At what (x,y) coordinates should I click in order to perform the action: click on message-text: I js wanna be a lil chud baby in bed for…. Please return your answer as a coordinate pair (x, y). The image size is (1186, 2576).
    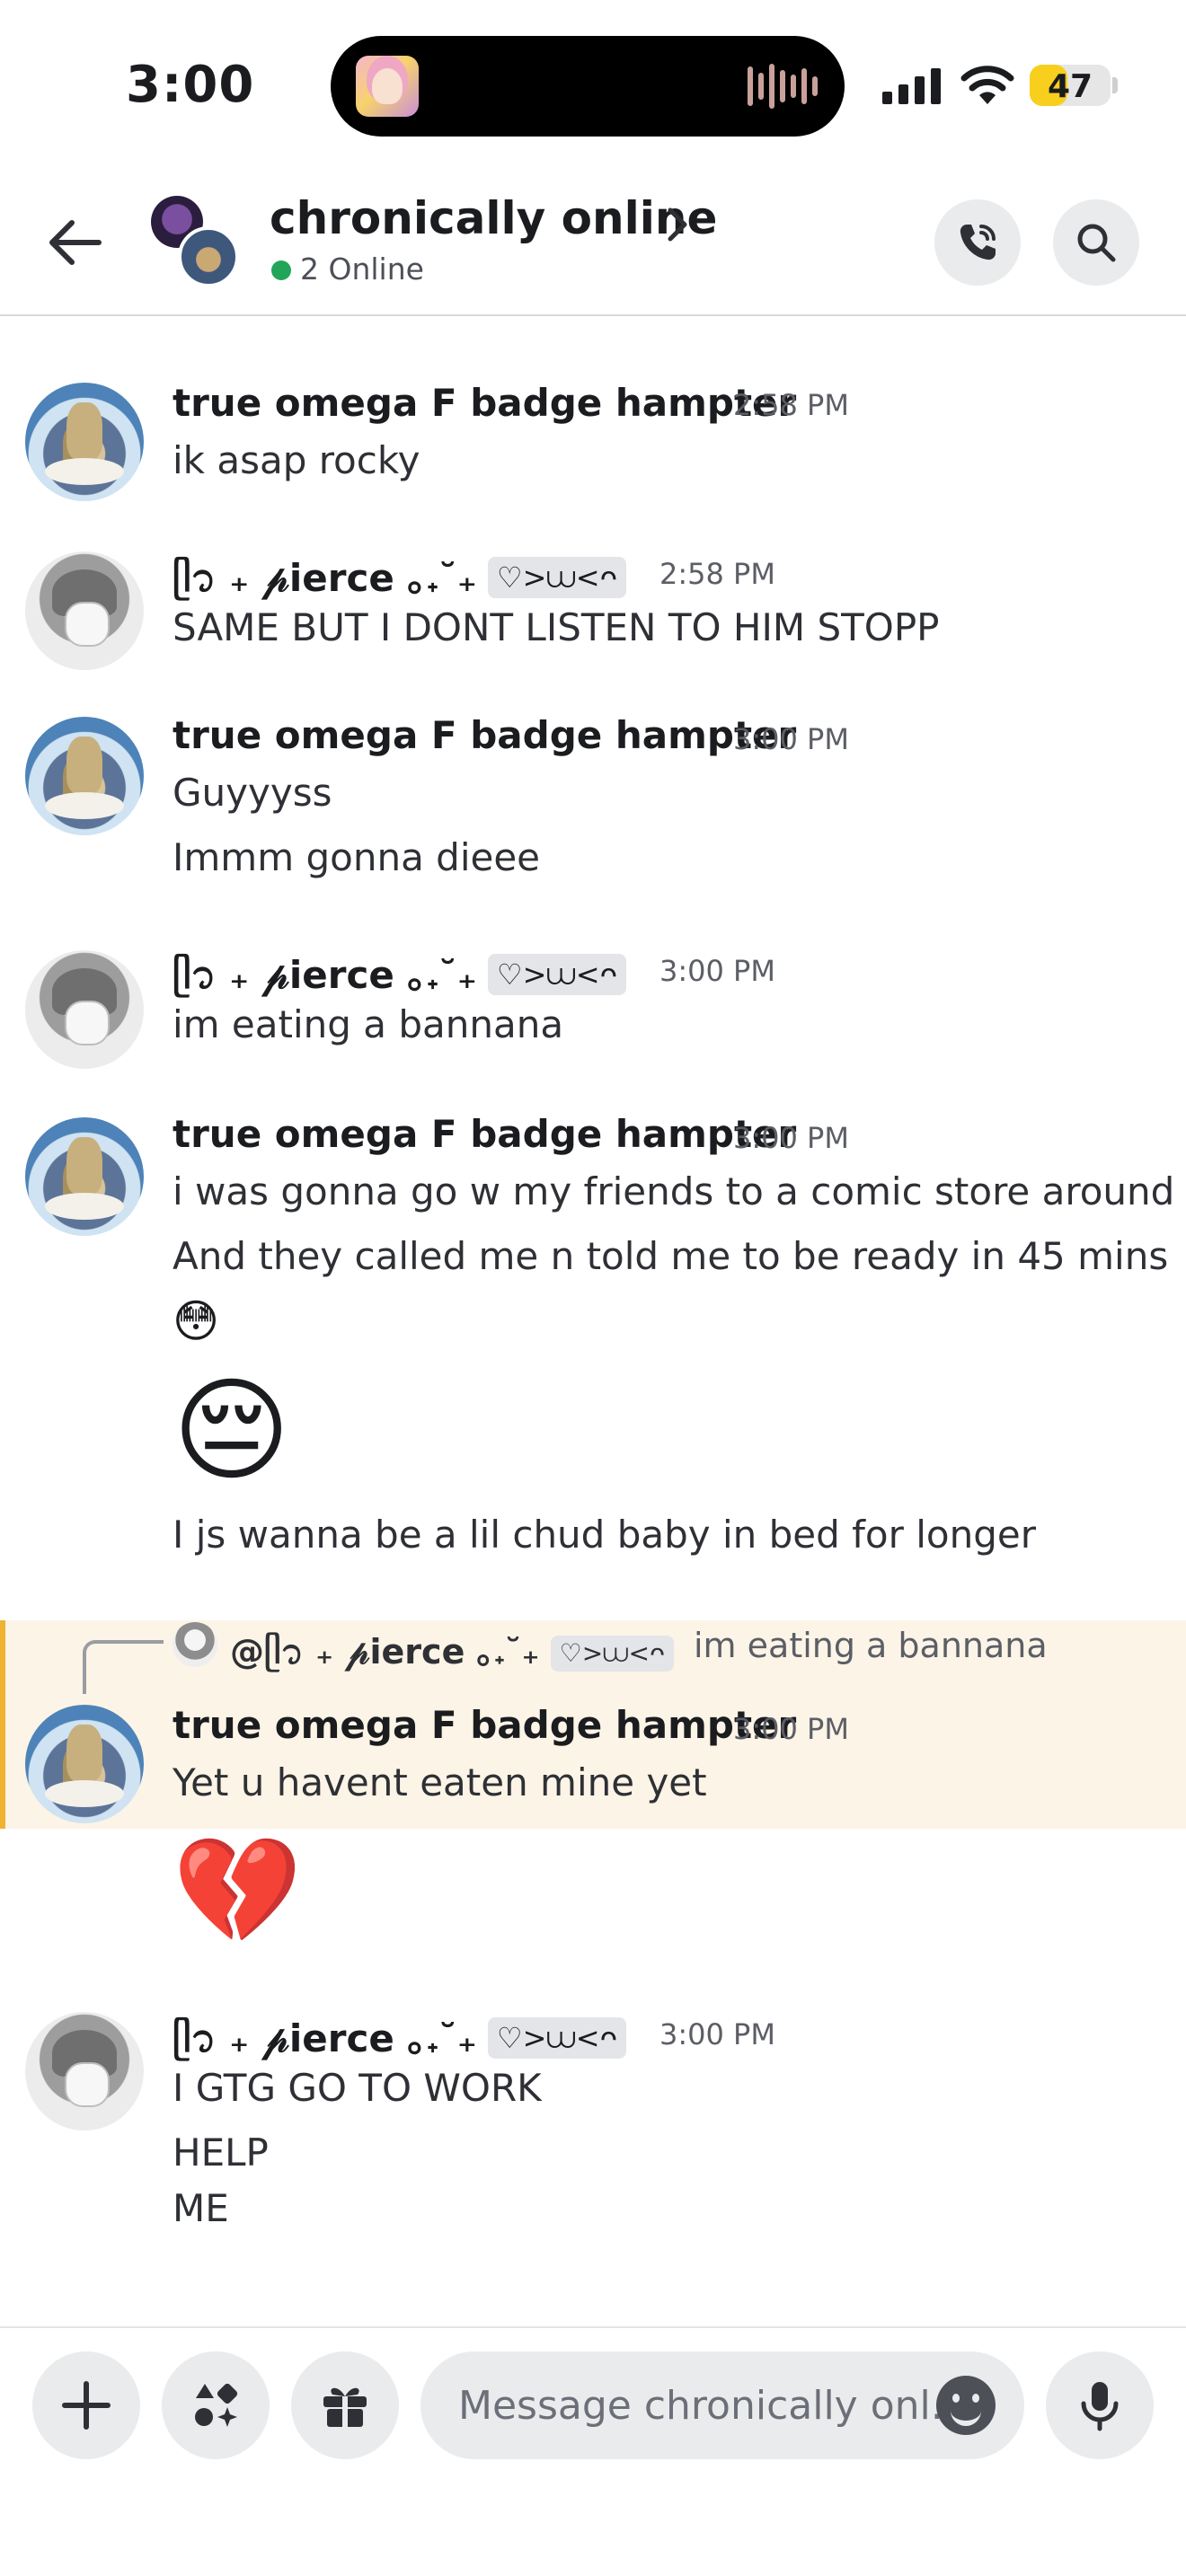
    Looking at the image, I should click on (604, 1535).